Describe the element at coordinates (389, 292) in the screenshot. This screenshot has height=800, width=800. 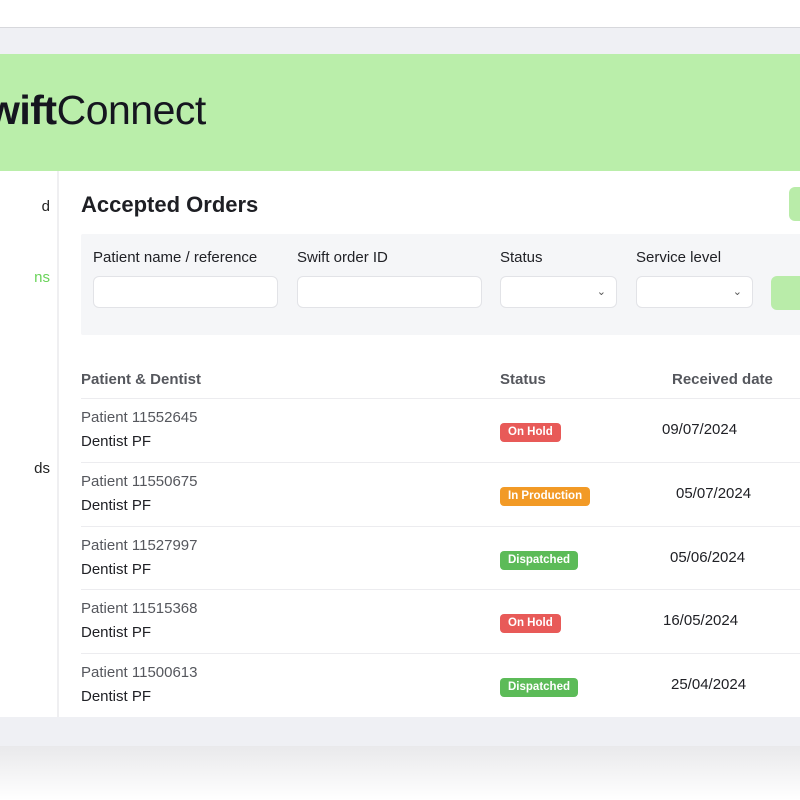
I see `order-id-filter-input` at that location.